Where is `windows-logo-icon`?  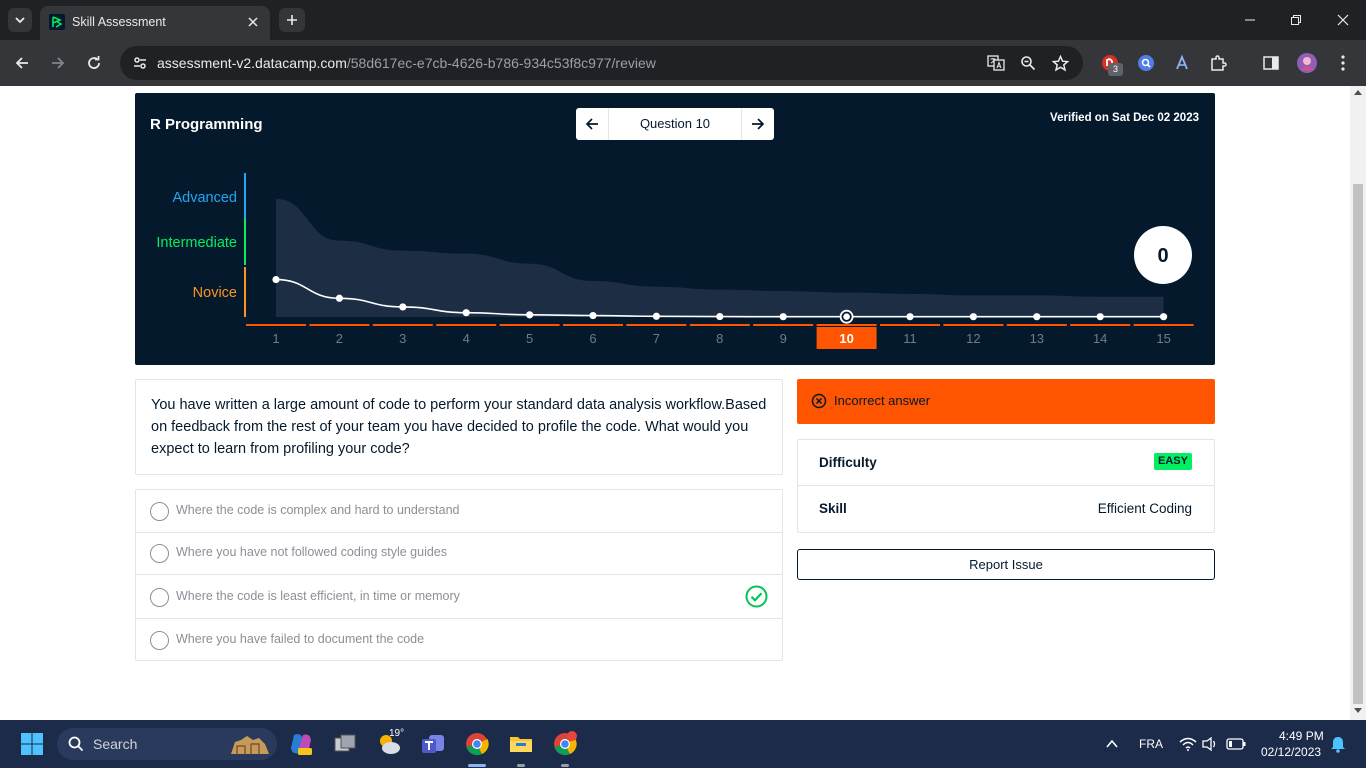
windows-logo-icon is located at coordinates (32, 744).